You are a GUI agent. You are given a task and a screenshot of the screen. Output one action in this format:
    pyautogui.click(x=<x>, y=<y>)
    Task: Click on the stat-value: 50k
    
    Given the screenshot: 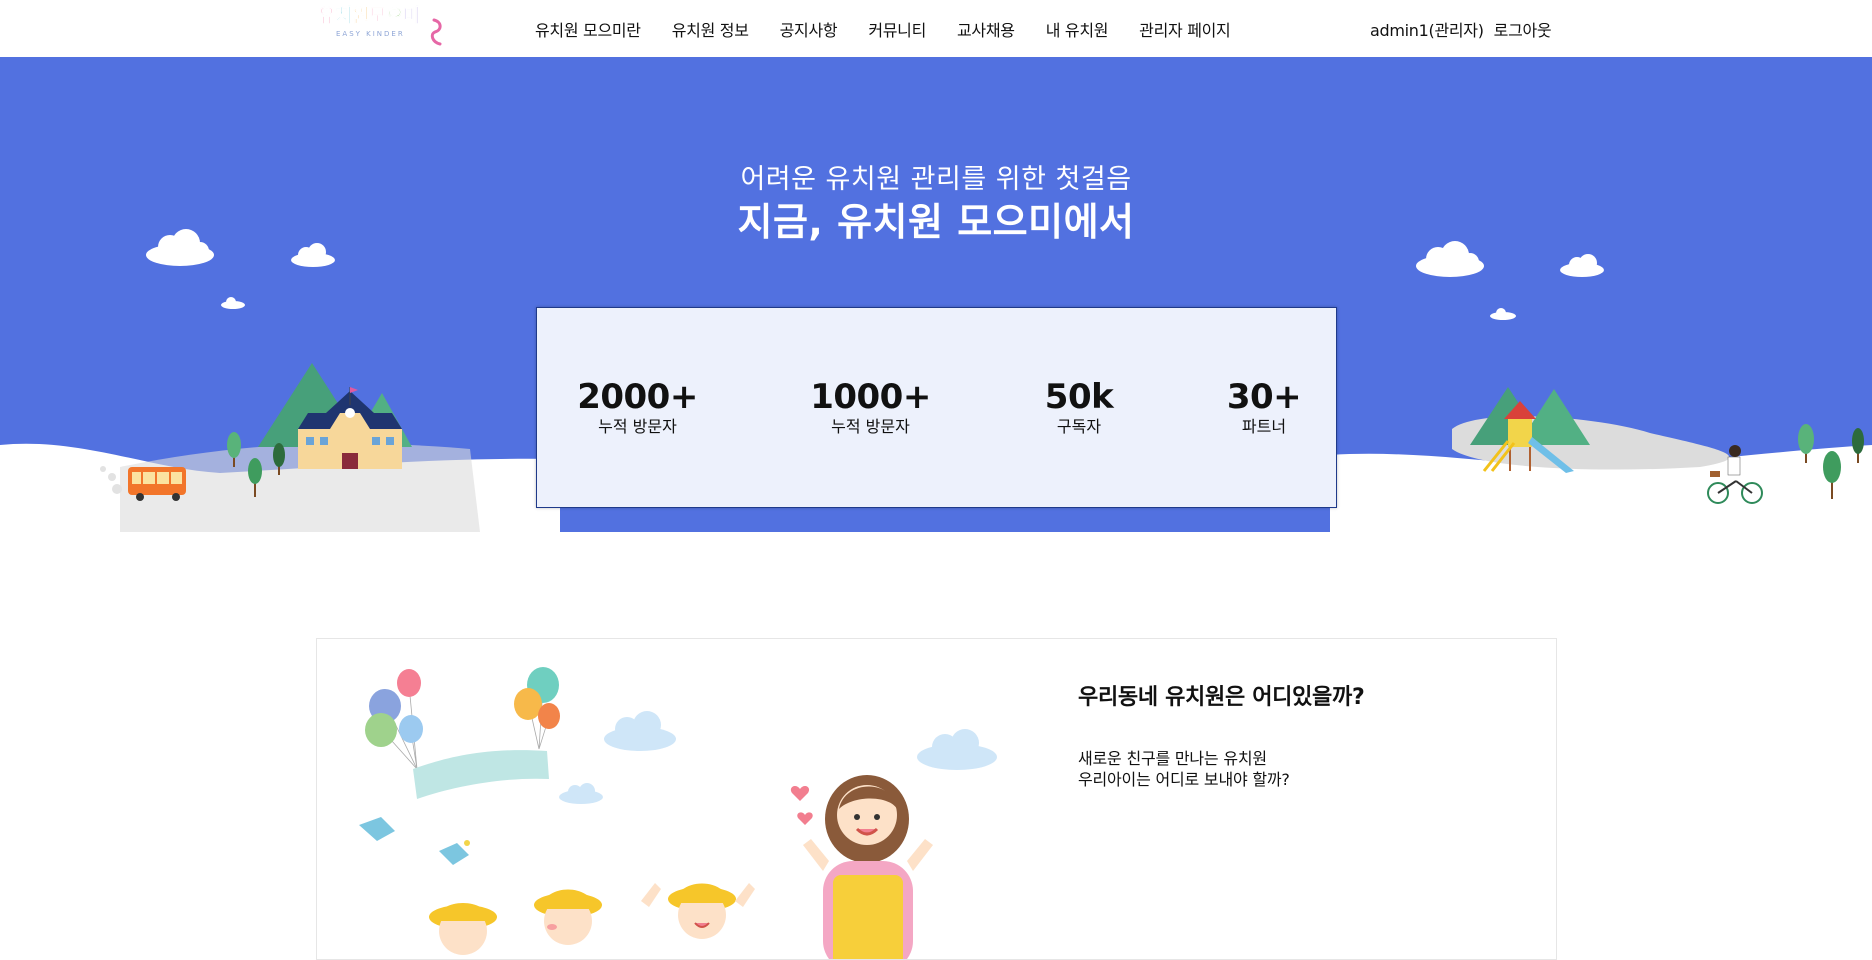 What is the action you would take?
    pyautogui.click(x=1079, y=397)
    